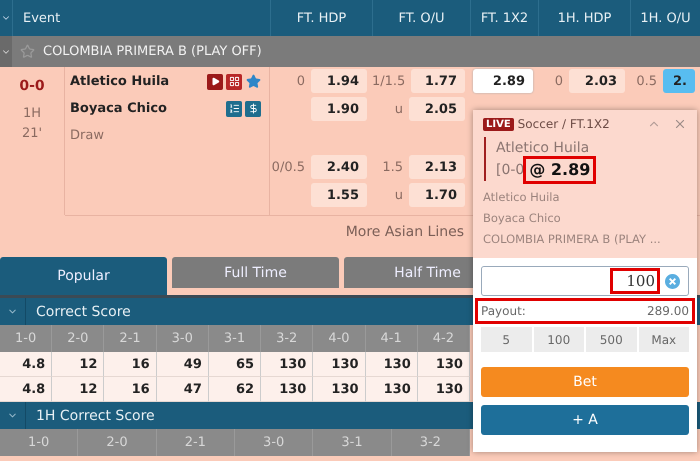 The width and height of the screenshot is (700, 461). What do you see at coordinates (437, 195) in the screenshot?
I see `odds-button: 1.70` at bounding box center [437, 195].